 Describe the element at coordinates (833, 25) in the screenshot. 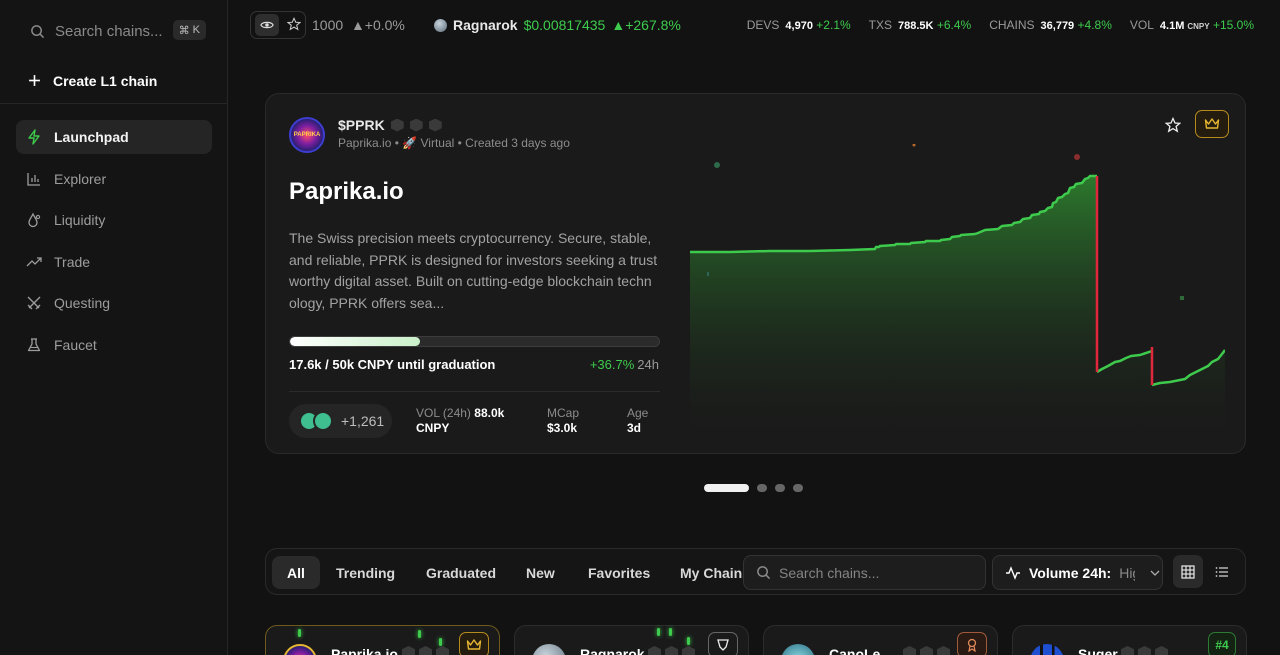

I see `stat-change: +2.1%` at that location.